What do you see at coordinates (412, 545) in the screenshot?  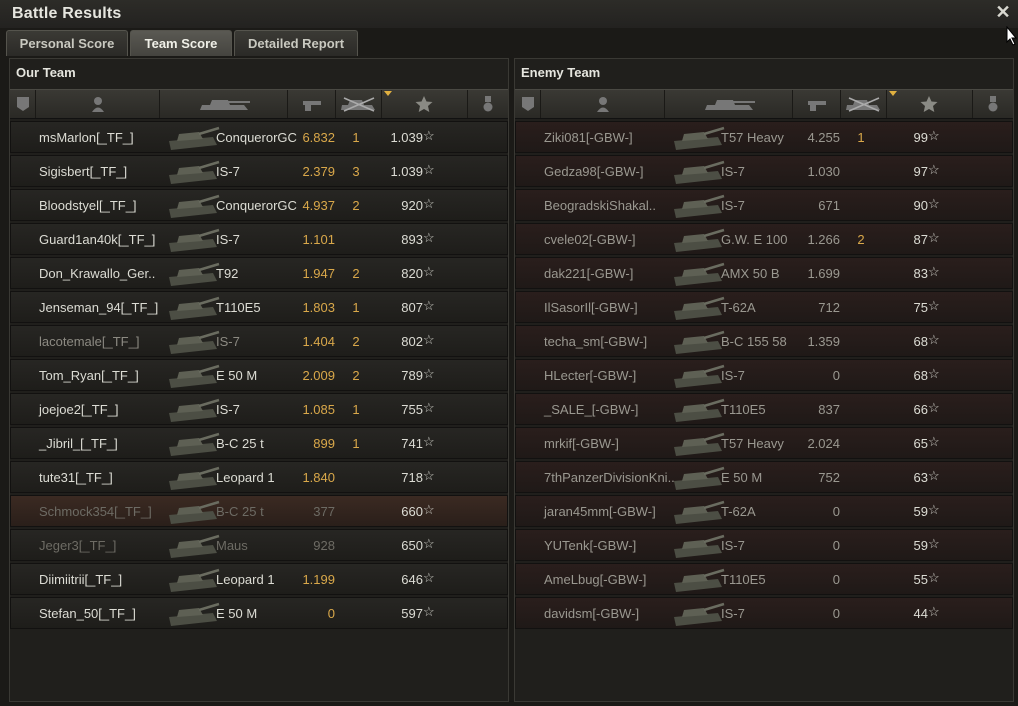 I see `xp-value: 650` at bounding box center [412, 545].